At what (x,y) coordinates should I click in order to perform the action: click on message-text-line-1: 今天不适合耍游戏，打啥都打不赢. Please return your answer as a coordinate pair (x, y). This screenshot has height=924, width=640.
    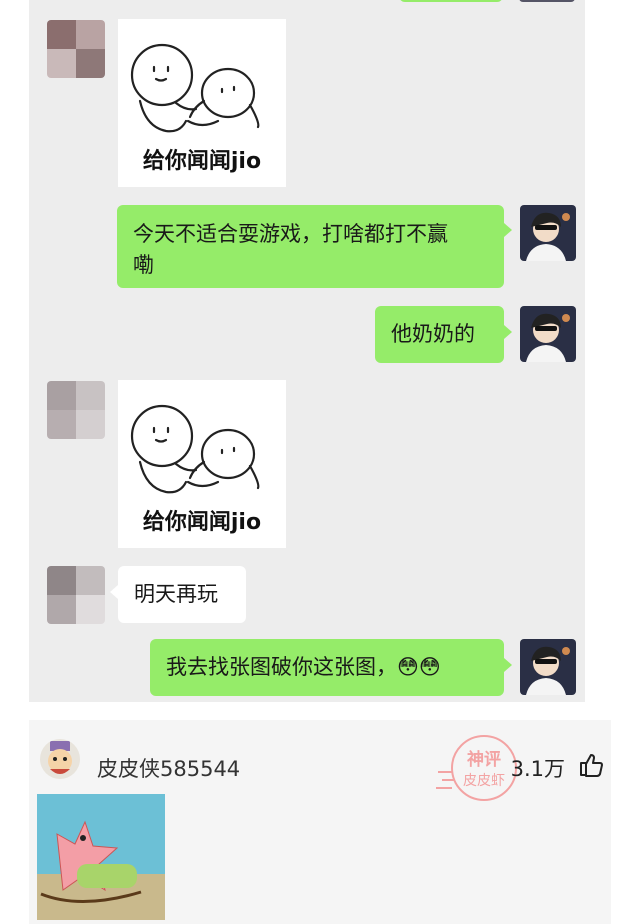
    Looking at the image, I should click on (290, 234).